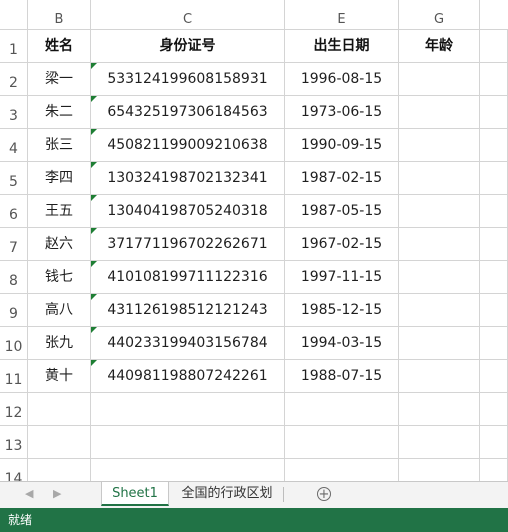  Describe the element at coordinates (14, 79) in the screenshot. I see `row-header-2: 2` at that location.